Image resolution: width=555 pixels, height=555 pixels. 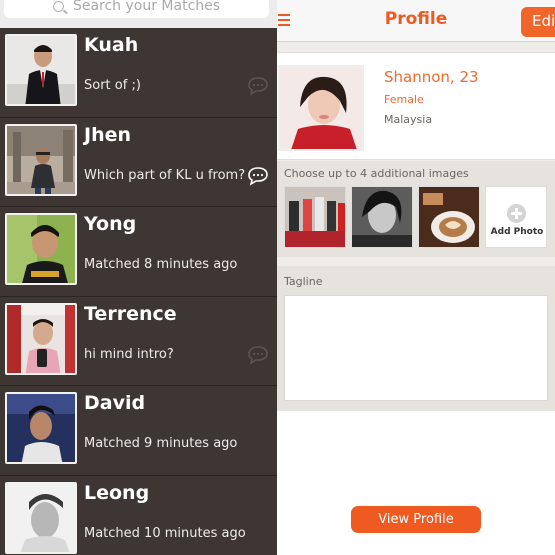 What do you see at coordinates (376, 173) in the screenshot?
I see `additional-images-label: Choose up to 4 additional images` at bounding box center [376, 173].